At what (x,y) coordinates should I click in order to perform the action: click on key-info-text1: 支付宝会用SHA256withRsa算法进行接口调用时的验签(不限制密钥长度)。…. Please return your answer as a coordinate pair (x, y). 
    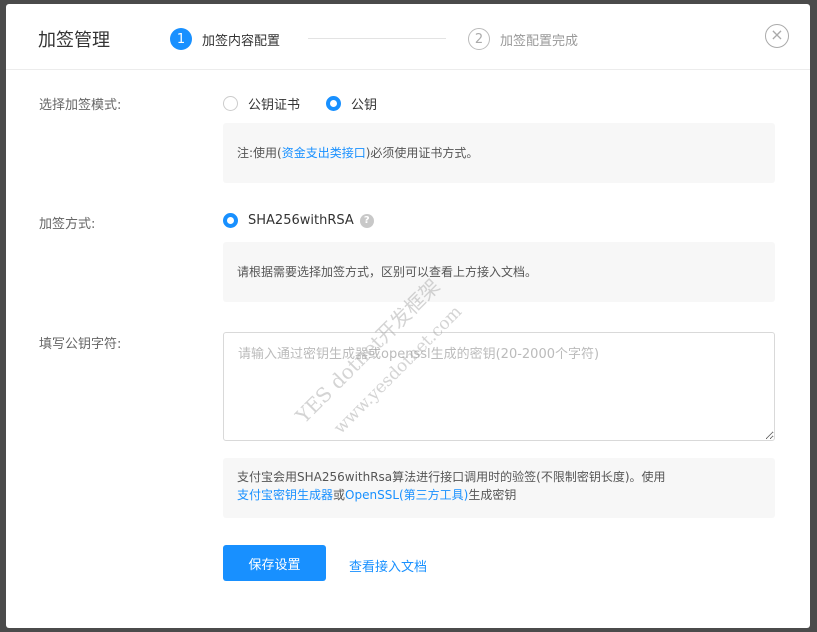
    Looking at the image, I should click on (451, 477).